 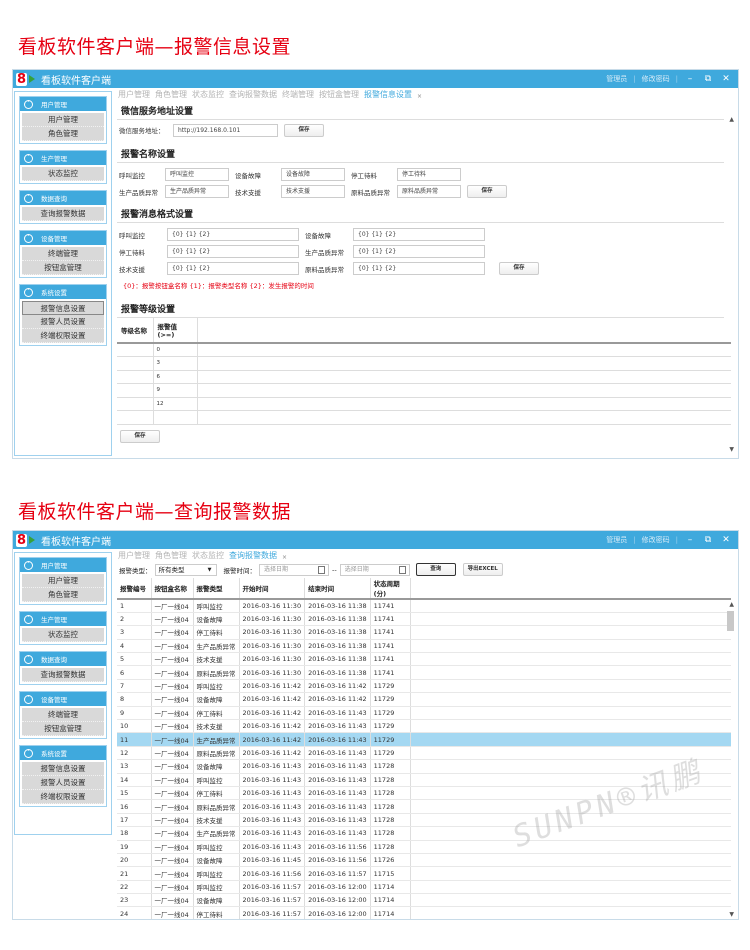 What do you see at coordinates (63, 659) in the screenshot?
I see `sidebar-group-header: ˄ 数据查询` at bounding box center [63, 659].